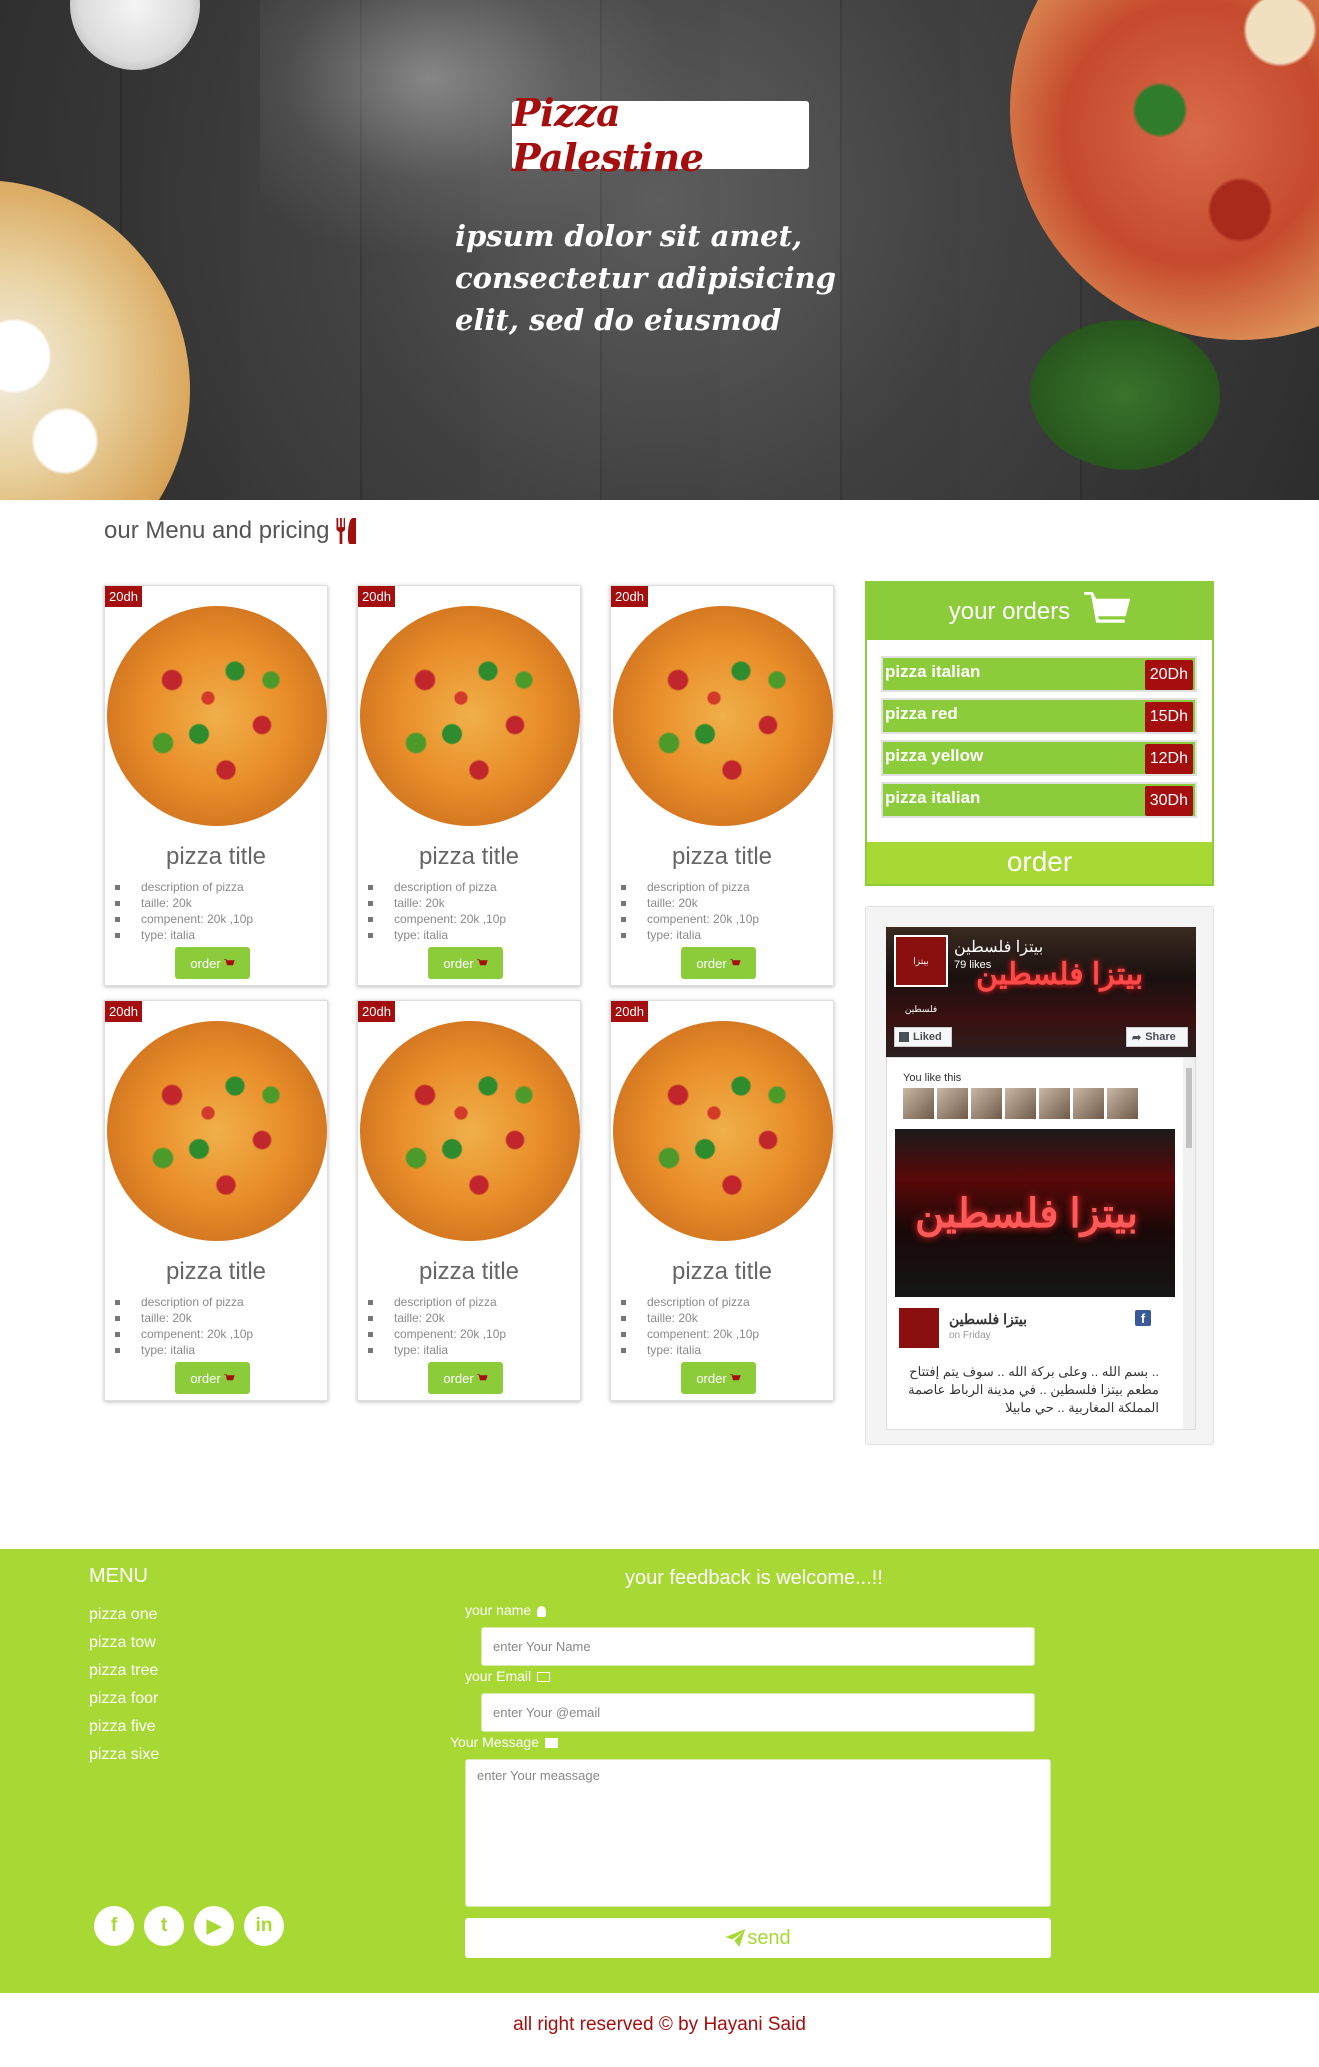 This screenshot has width=1319, height=2067. What do you see at coordinates (124, 1699) in the screenshot?
I see `footer-menu-item: pizza foor` at bounding box center [124, 1699].